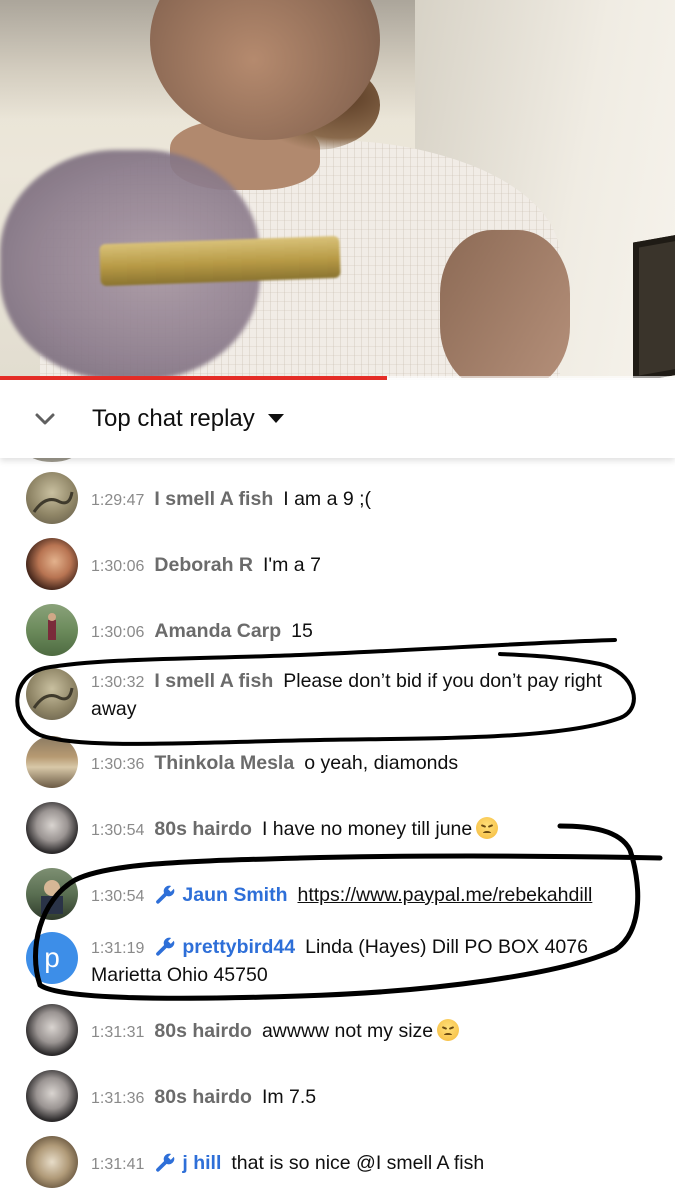 The height and width of the screenshot is (1200, 675). I want to click on message-line: 1:29:47 I smell A fish I am a 9 ;(, so click(371, 500).